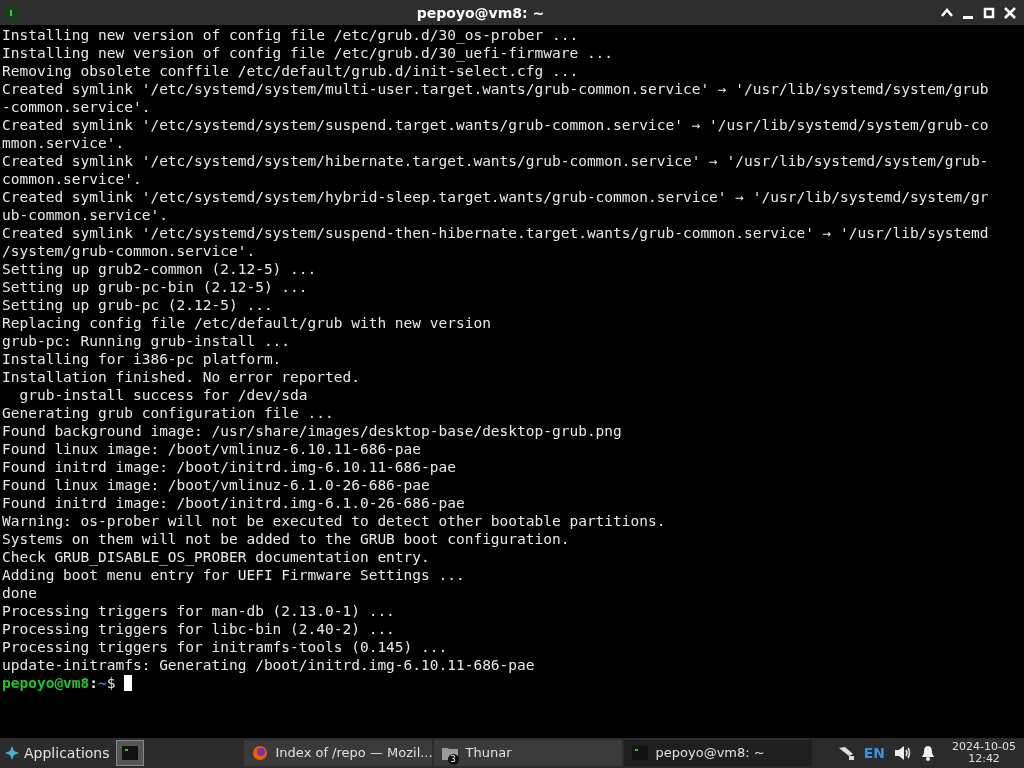  I want to click on terminal-line: ub-common.service'., so click(85, 215).